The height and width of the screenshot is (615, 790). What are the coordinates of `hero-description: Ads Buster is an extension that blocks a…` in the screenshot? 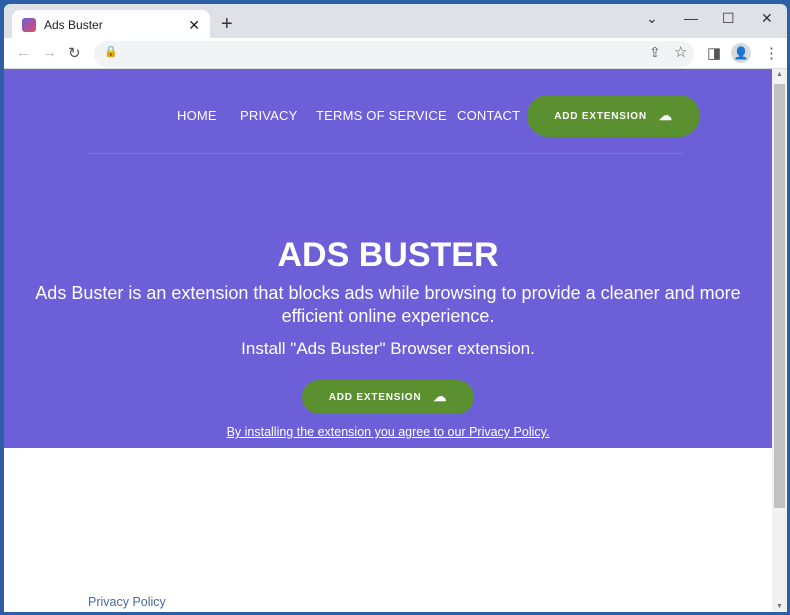 It's located at (388, 304).